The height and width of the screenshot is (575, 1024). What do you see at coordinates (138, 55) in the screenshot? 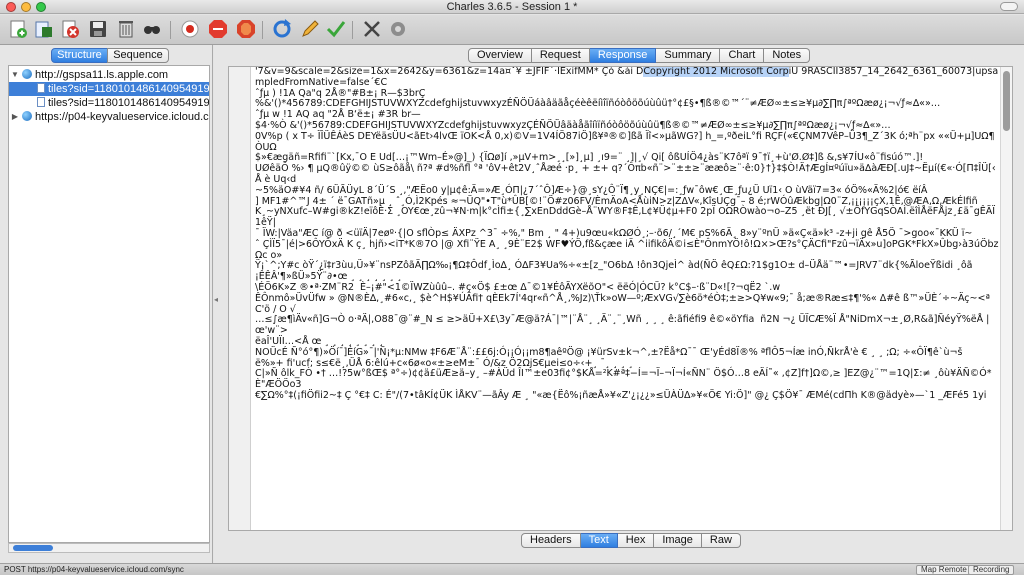
I see `sequence-tab: Sequence` at bounding box center [138, 55].